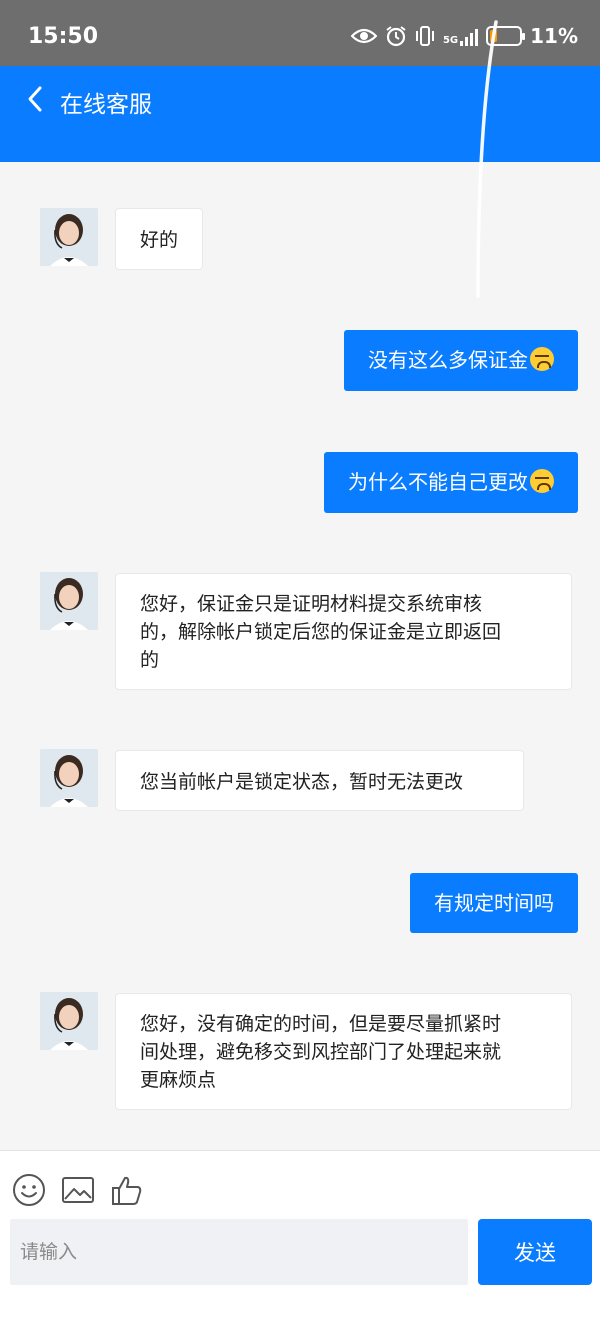 The width and height of the screenshot is (600, 1325). I want to click on agent-message: 好的, so click(159, 239).